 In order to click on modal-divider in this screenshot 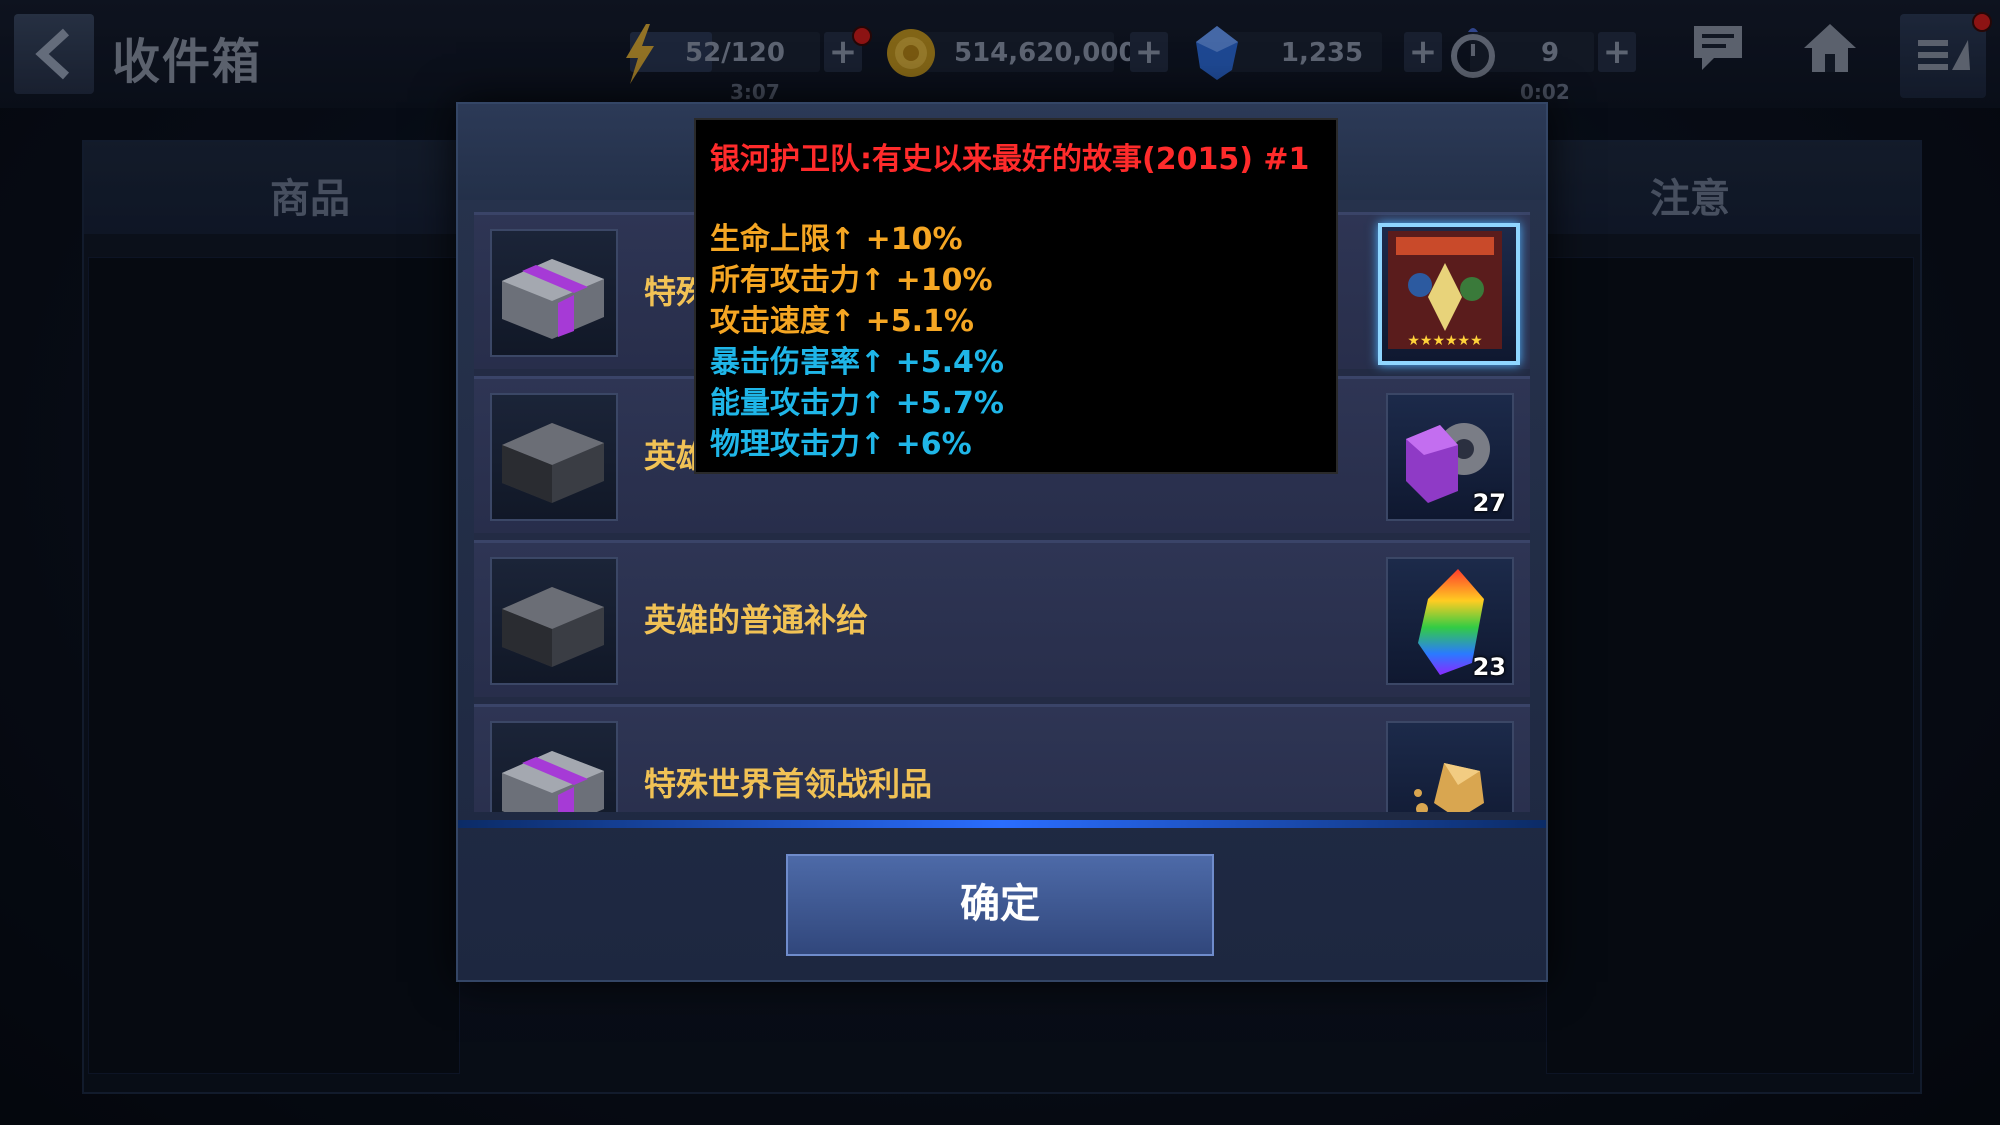, I will do `click(1002, 824)`.